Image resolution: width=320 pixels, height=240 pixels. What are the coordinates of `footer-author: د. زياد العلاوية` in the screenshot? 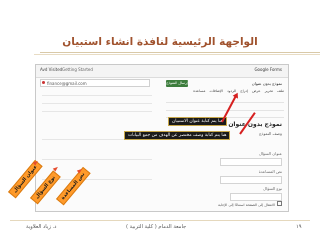 It's located at (41, 227).